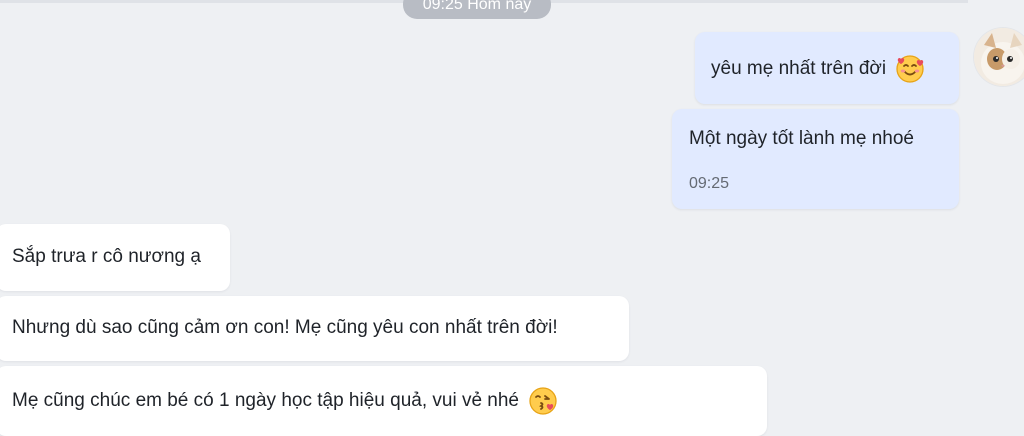 The height and width of the screenshot is (436, 1024). Describe the element at coordinates (709, 183) in the screenshot. I see `message-time: 09:25` at that location.